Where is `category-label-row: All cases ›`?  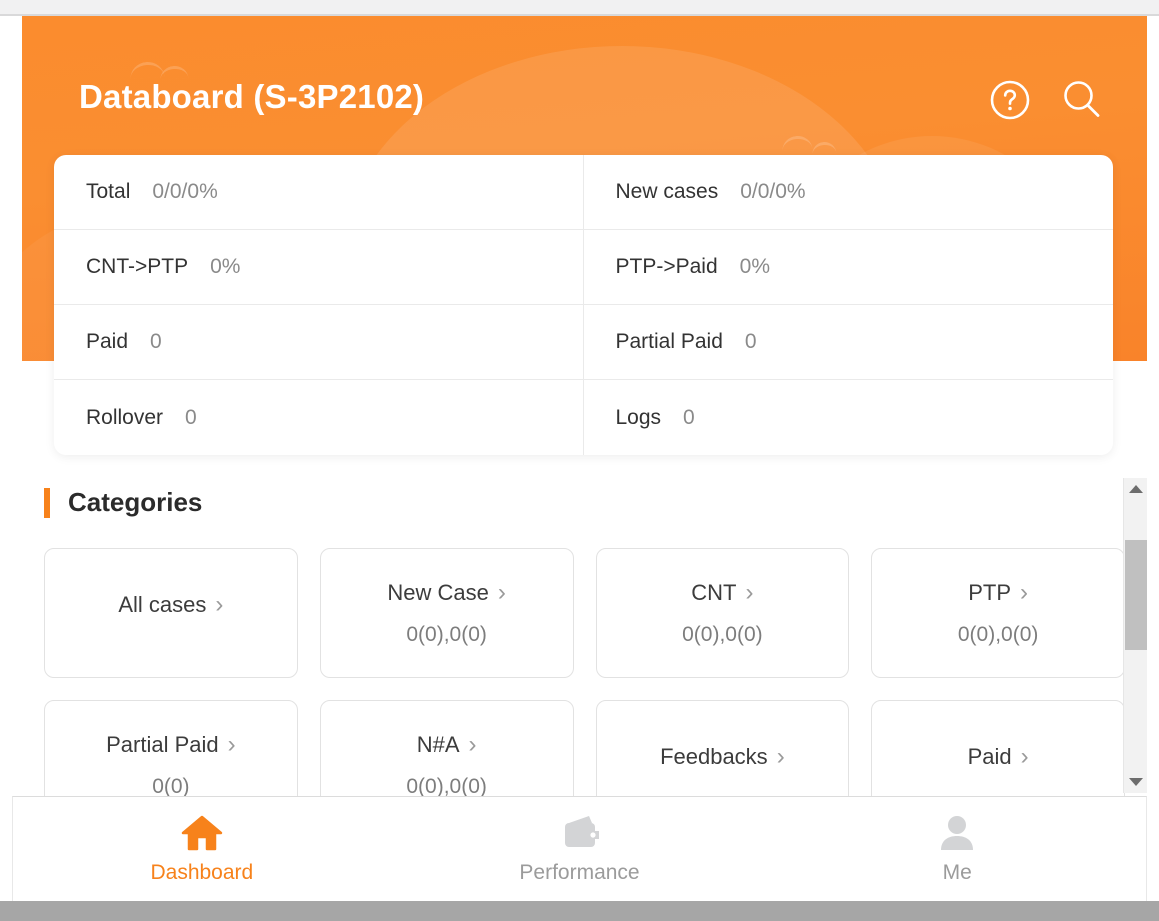
category-label-row: All cases › is located at coordinates (170, 605).